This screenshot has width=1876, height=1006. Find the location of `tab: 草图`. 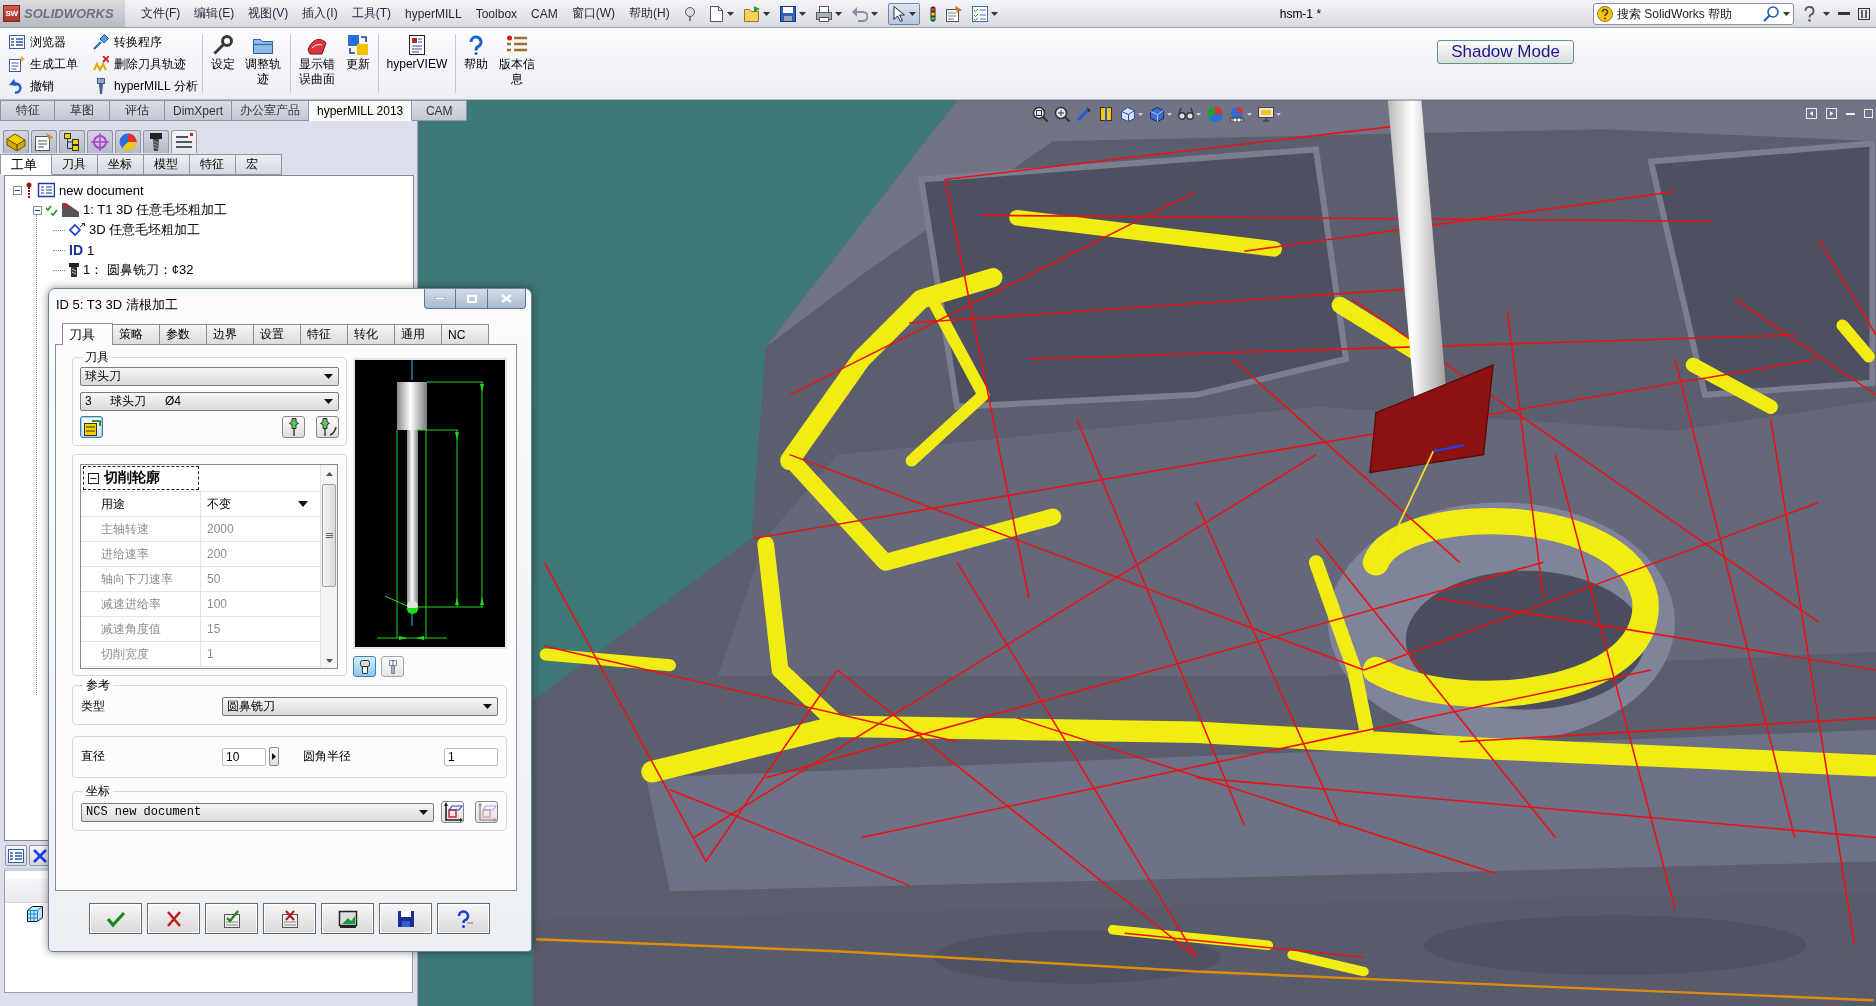

tab: 草图 is located at coordinates (82, 110).